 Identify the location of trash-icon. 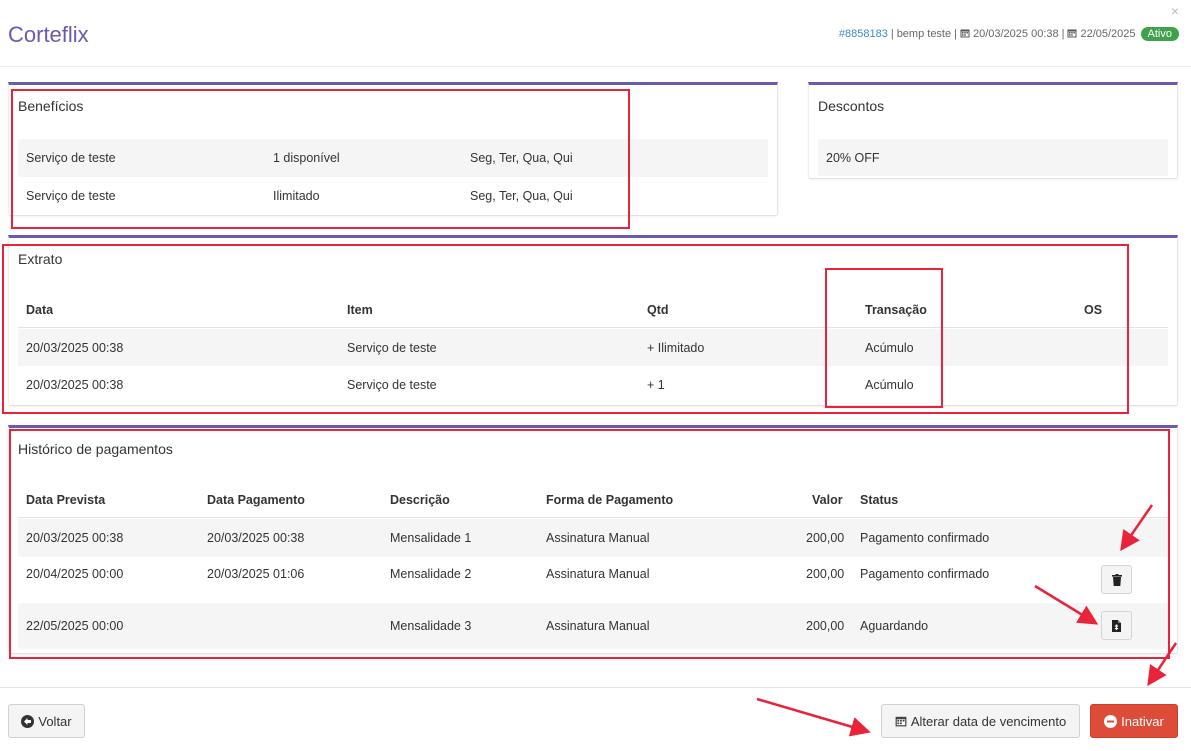
(1116, 579).